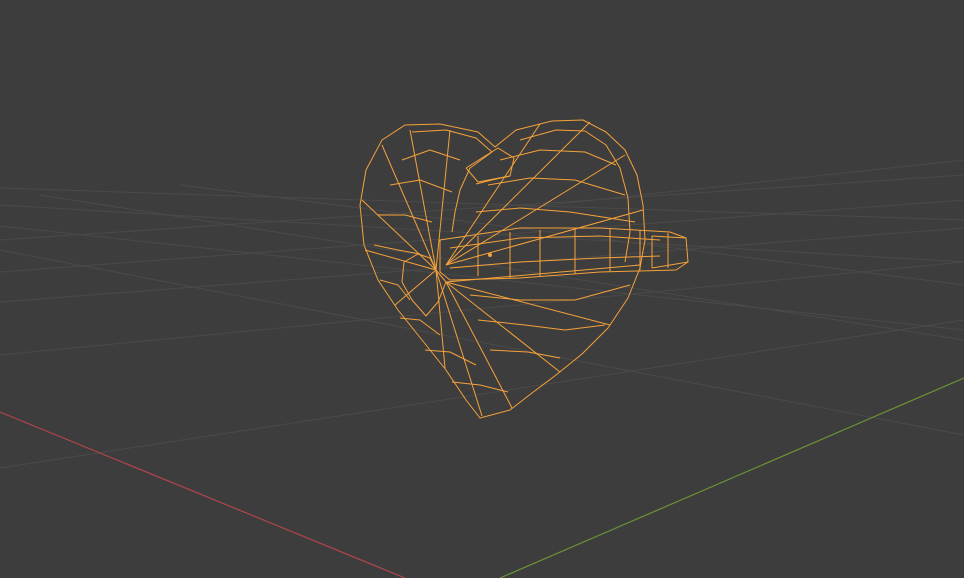  I want to click on ring-front, so click(564, 254).